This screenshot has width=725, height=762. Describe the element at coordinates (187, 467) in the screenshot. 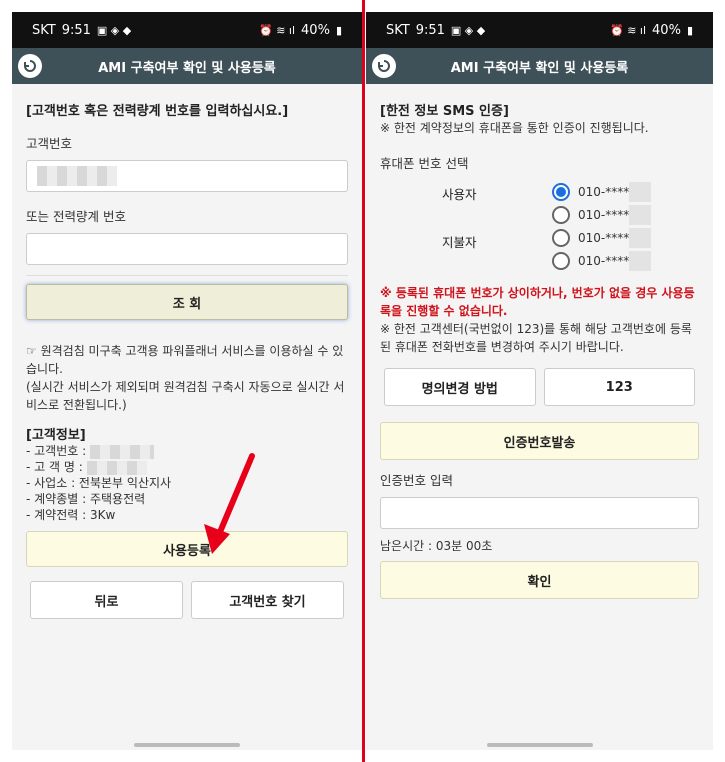

I see `info-customer-name: - 고 객 명 :` at that location.